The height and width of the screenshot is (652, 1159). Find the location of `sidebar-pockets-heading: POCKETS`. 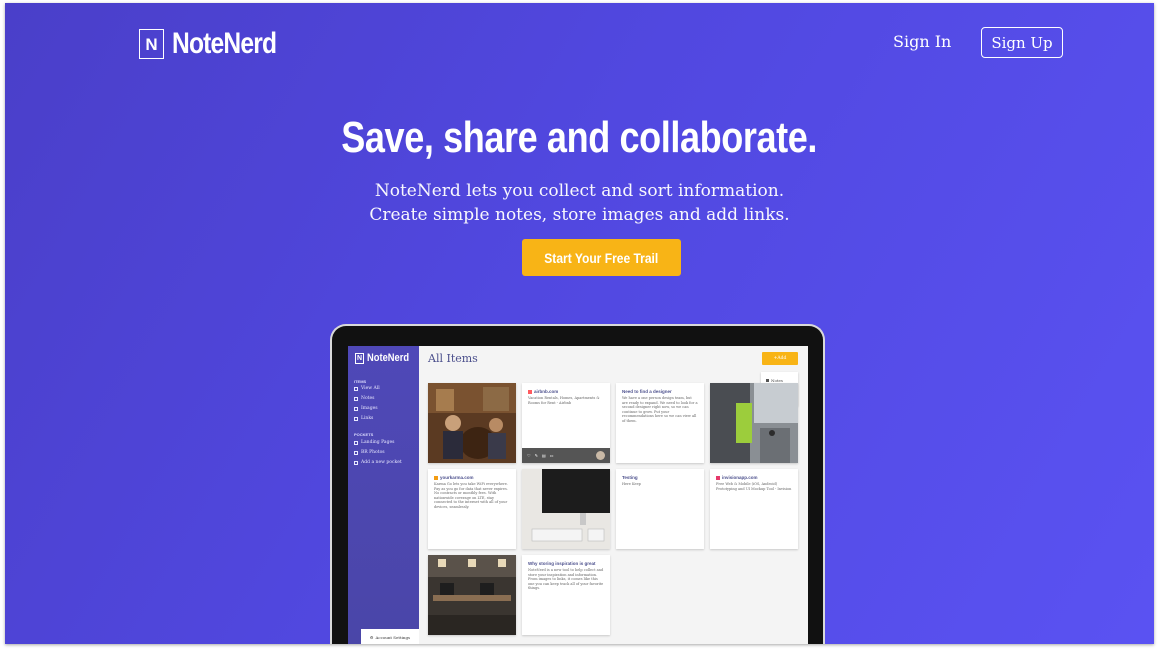

sidebar-pockets-heading: POCKETS is located at coordinates (364, 434).